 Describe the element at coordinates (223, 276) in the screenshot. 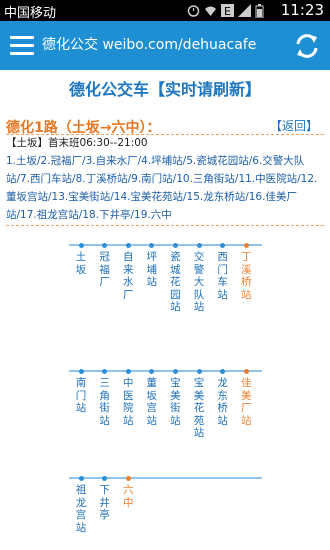

I see `stop-label: 西门车站` at that location.